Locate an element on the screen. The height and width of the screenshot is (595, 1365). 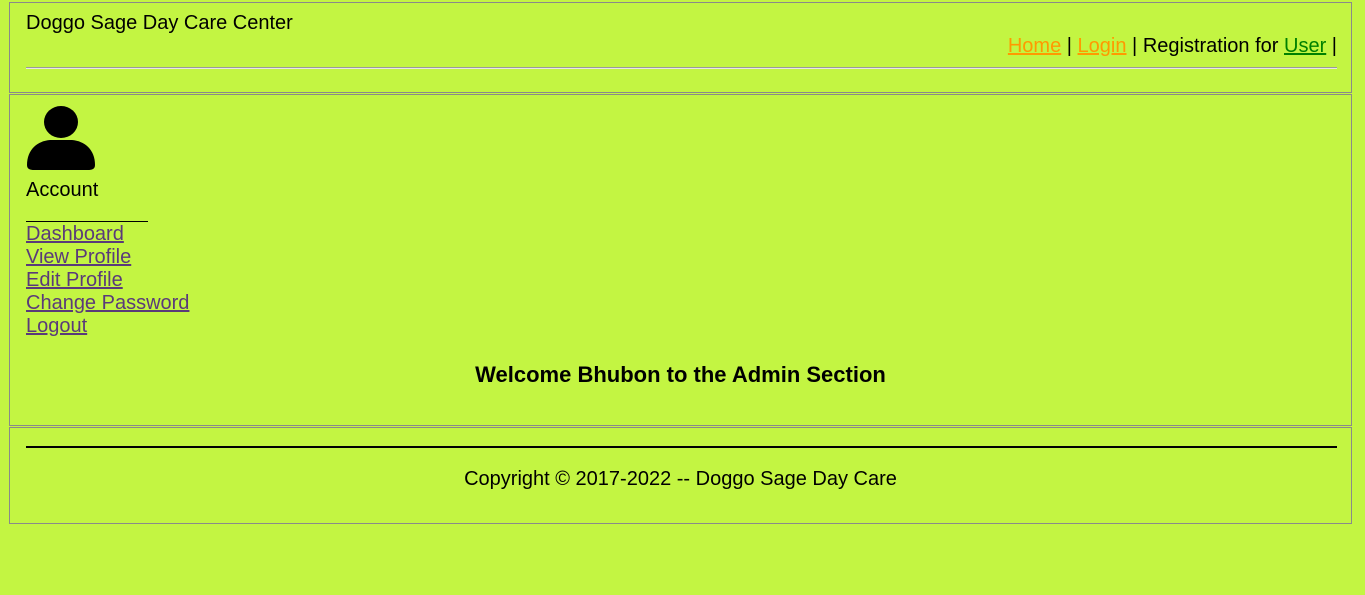
welcome-heading: Welcome Bhubon to the Admin Section is located at coordinates (680, 374).